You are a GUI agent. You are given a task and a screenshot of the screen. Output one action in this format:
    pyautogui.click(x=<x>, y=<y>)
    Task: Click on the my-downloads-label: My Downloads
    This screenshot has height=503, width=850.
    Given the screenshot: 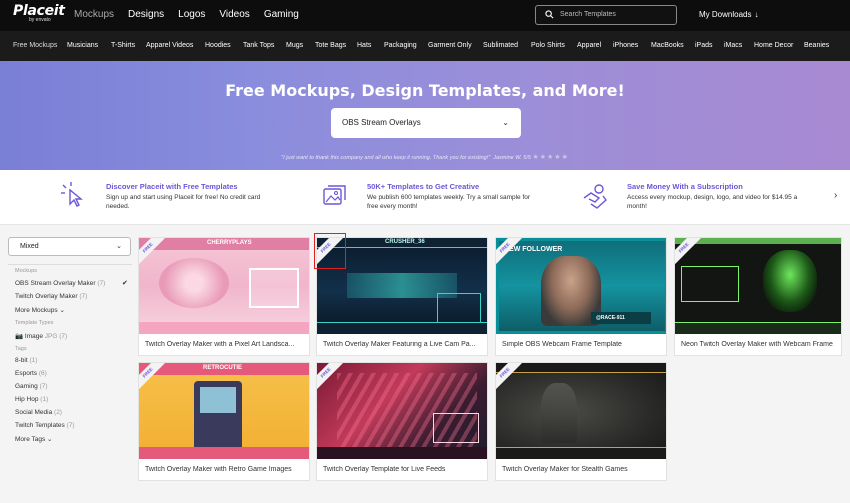 What is the action you would take?
    pyautogui.click(x=725, y=14)
    